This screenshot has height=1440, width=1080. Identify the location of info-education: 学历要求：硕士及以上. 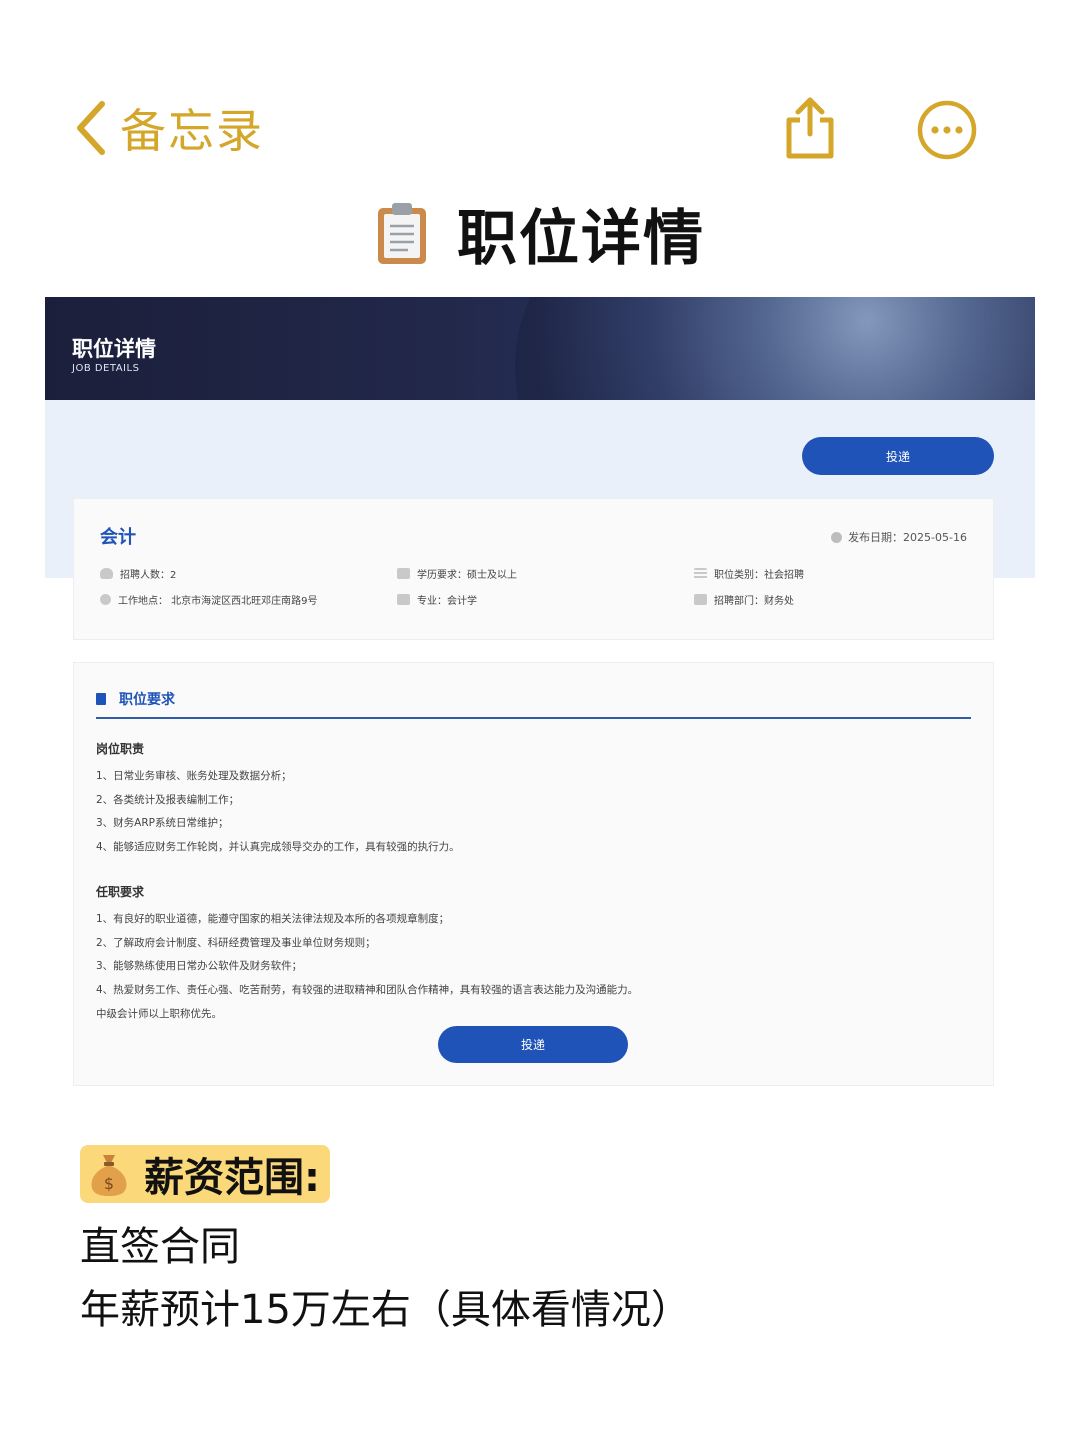
(457, 573).